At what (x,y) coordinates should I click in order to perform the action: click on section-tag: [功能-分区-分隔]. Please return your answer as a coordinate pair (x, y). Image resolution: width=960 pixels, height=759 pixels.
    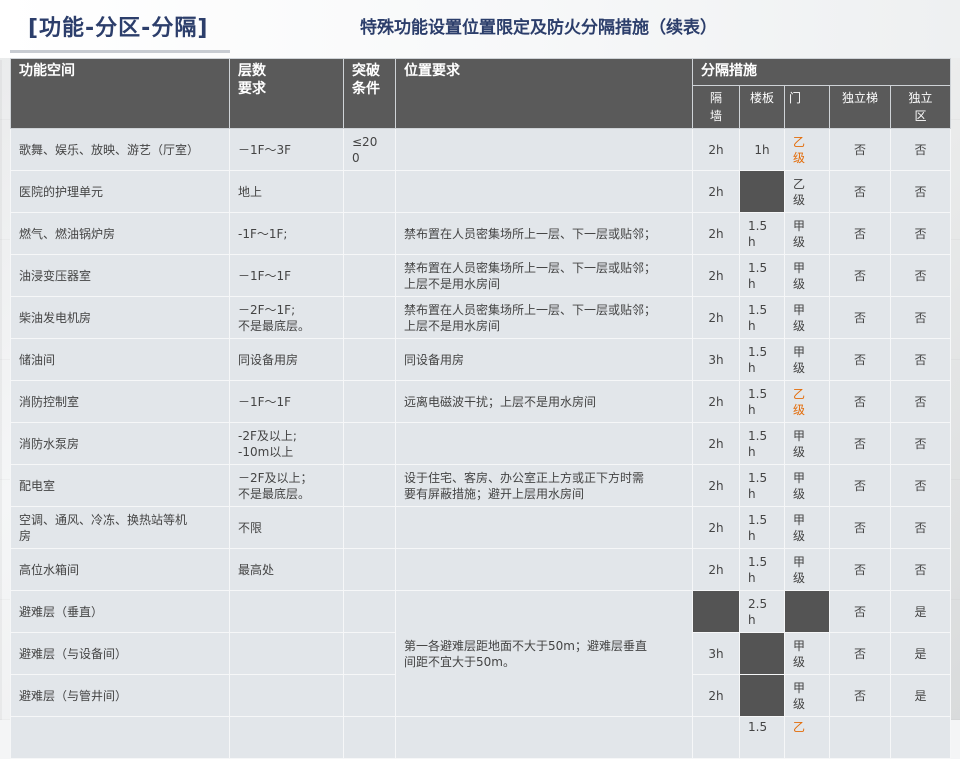
    Looking at the image, I should click on (118, 28).